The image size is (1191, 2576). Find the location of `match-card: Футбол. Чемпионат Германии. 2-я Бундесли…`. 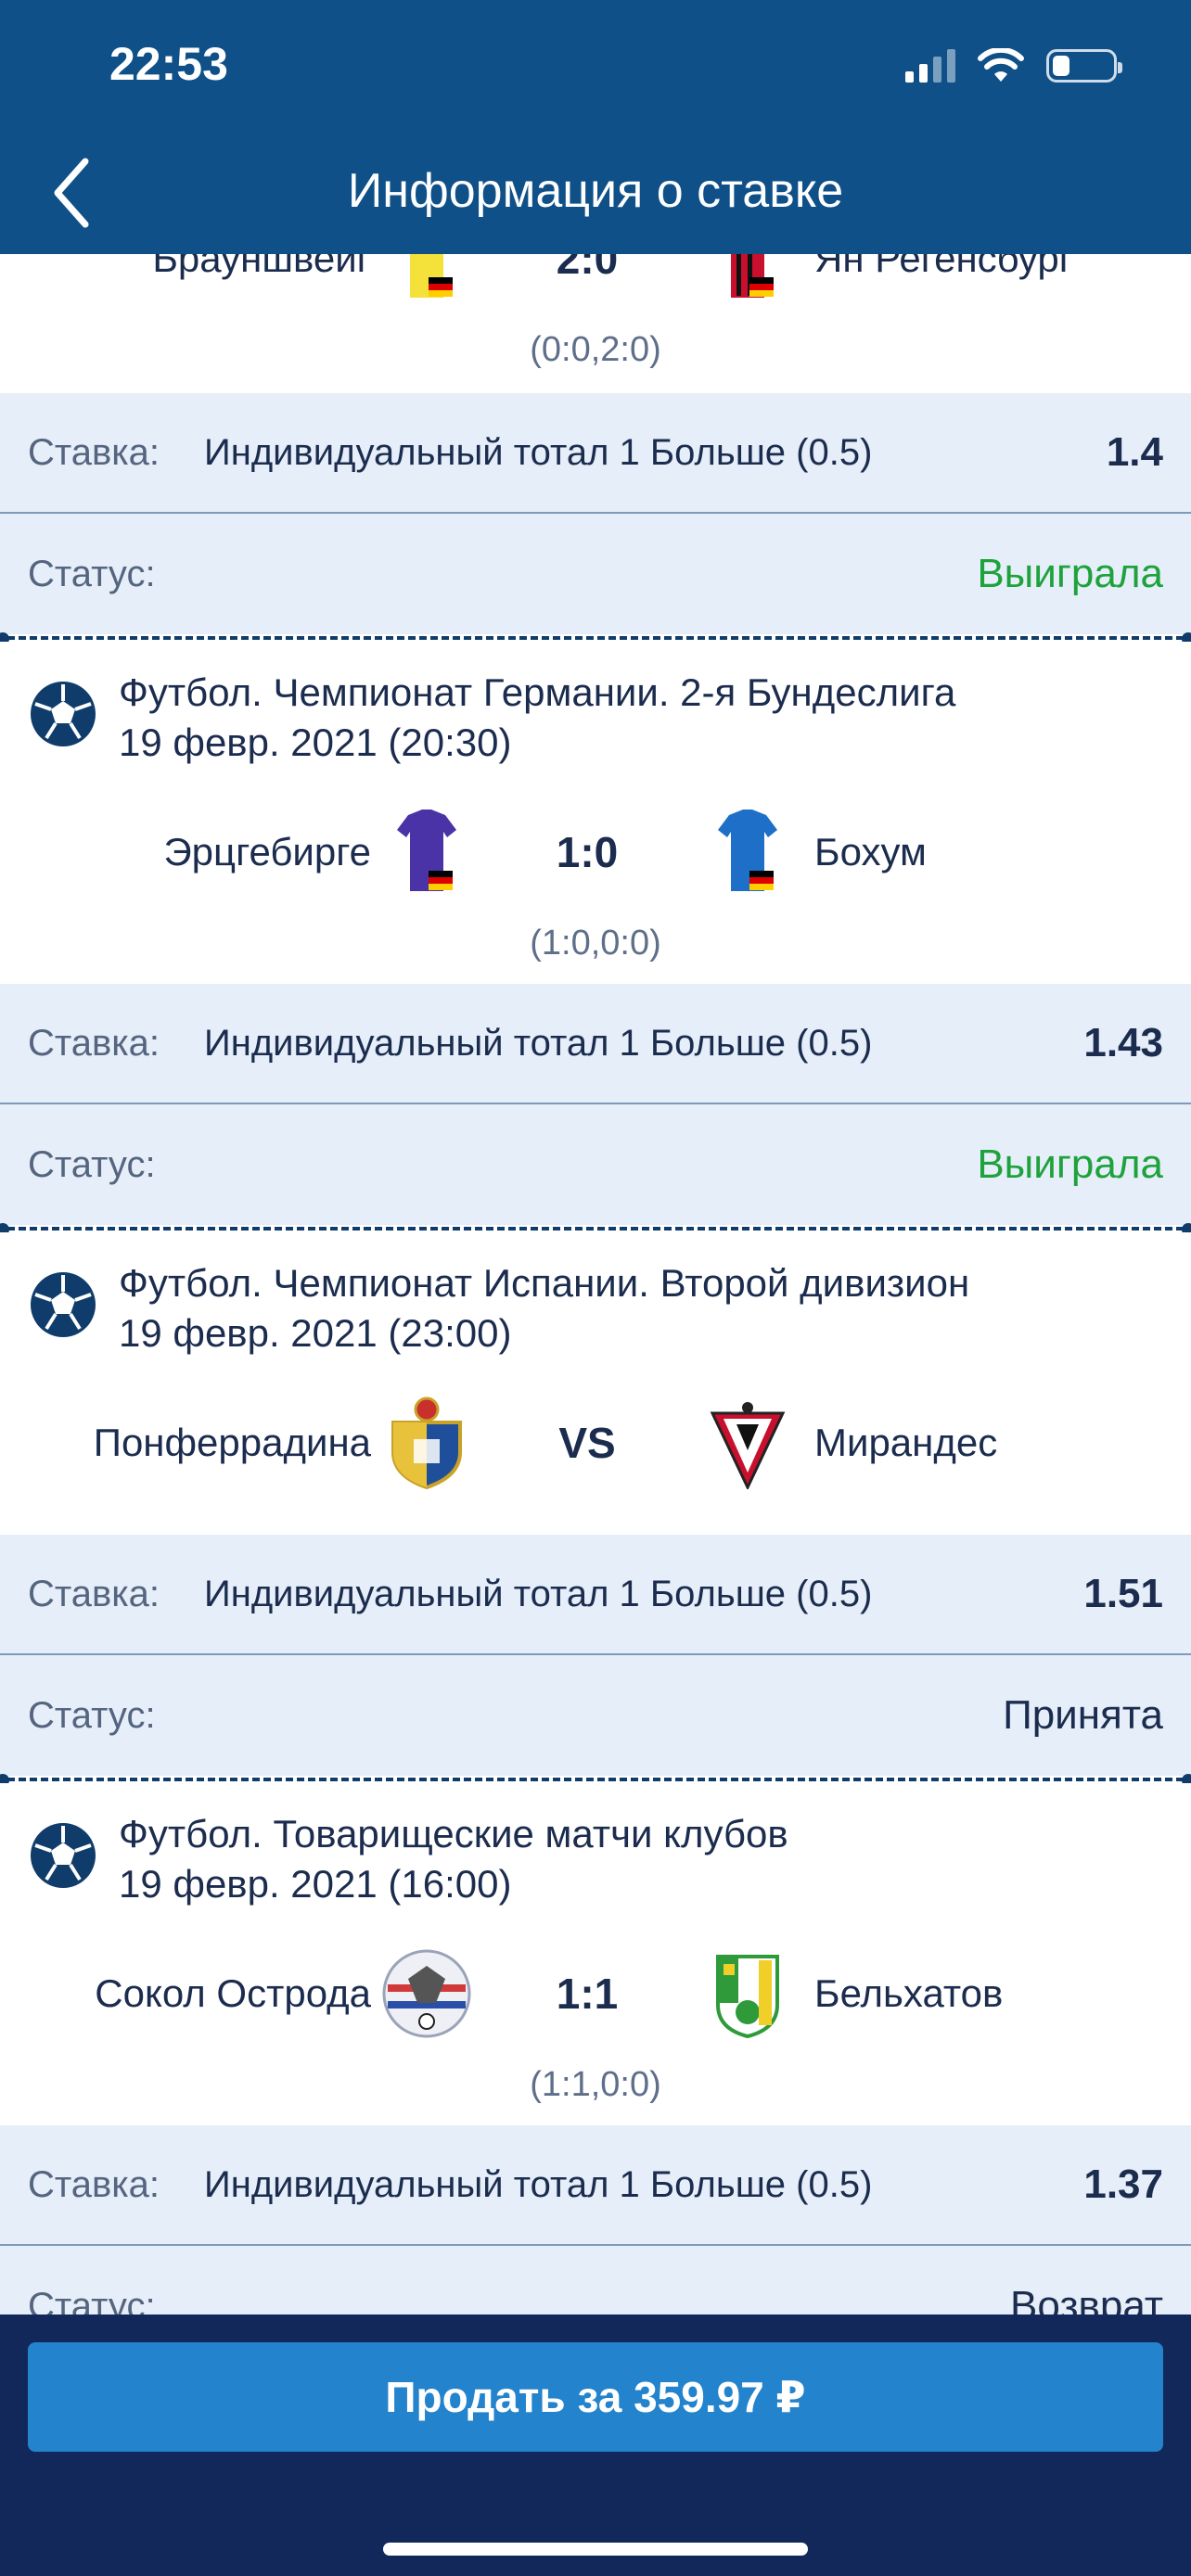

match-card: Футбол. Чемпионат Германии. 2-я Бундесли… is located at coordinates (595, 813).